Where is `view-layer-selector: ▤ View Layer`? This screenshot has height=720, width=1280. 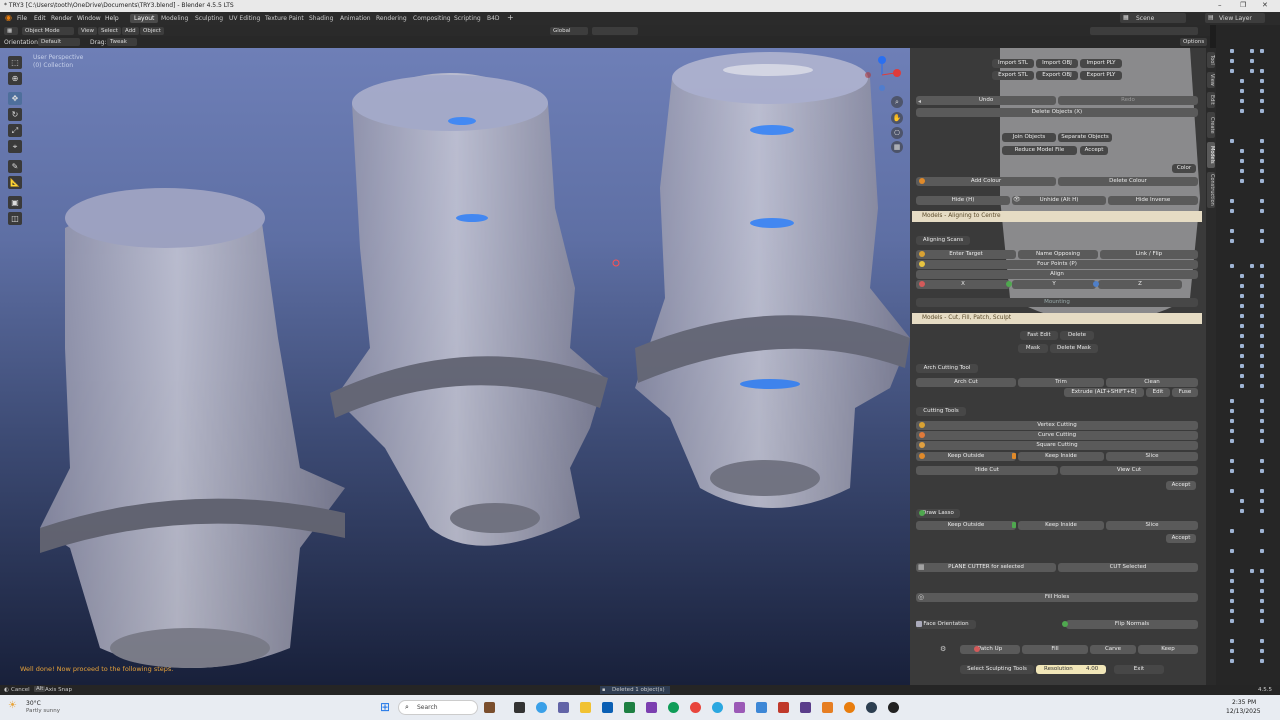
view-layer-selector: ▤ View Layer is located at coordinates (1235, 18).